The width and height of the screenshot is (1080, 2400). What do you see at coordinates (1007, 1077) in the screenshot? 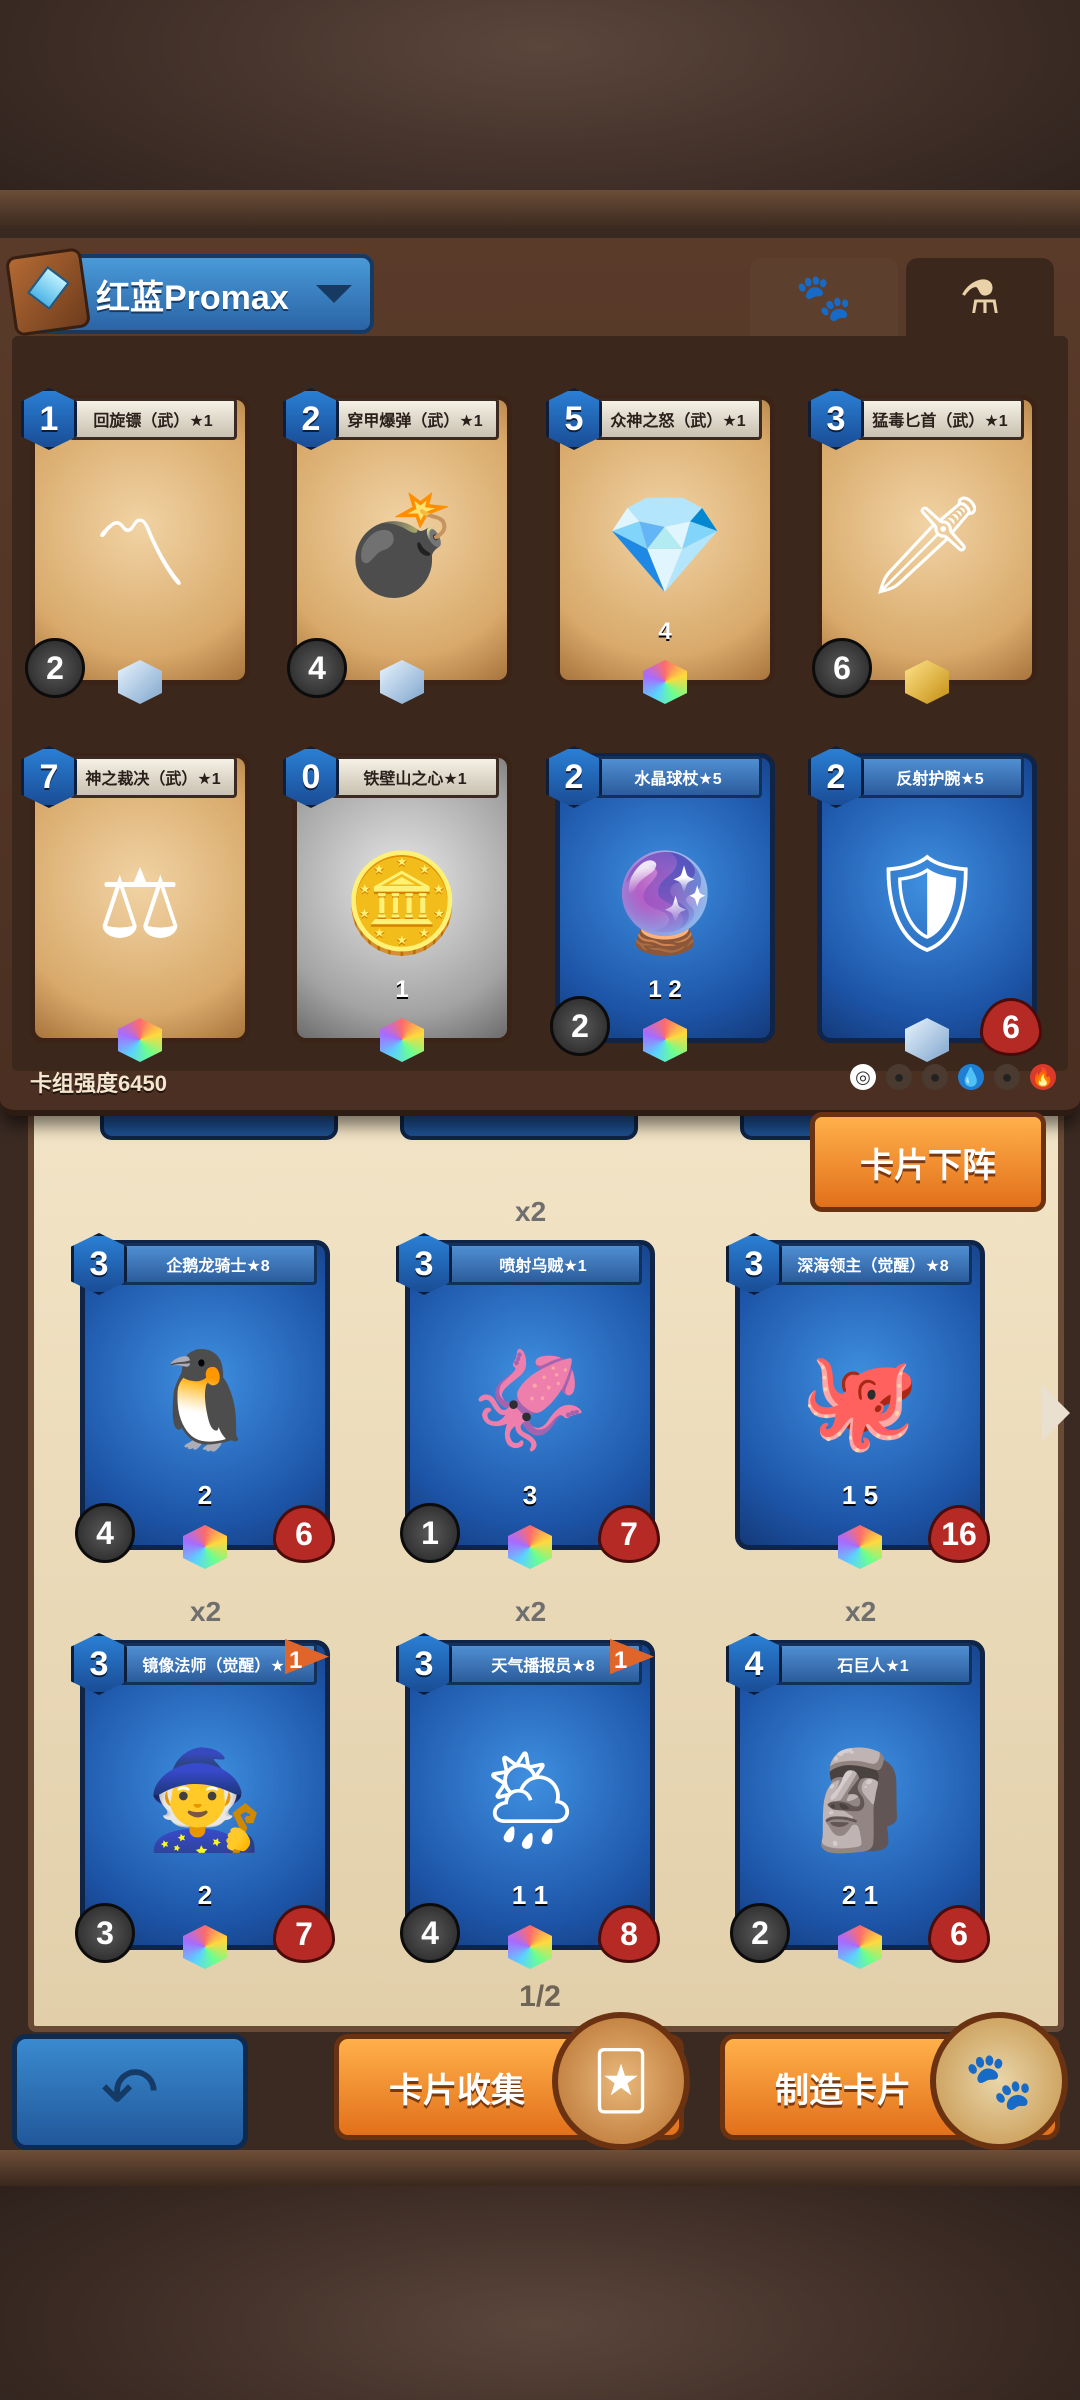
I see `wind-element-icon: ●` at bounding box center [1007, 1077].